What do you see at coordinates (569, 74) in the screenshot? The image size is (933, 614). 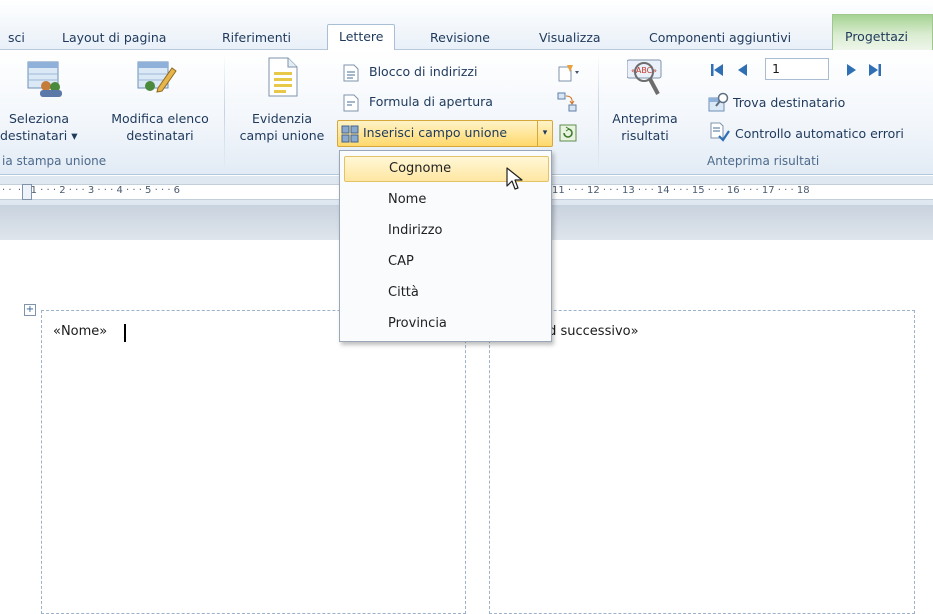 I see `rules-icon` at bounding box center [569, 74].